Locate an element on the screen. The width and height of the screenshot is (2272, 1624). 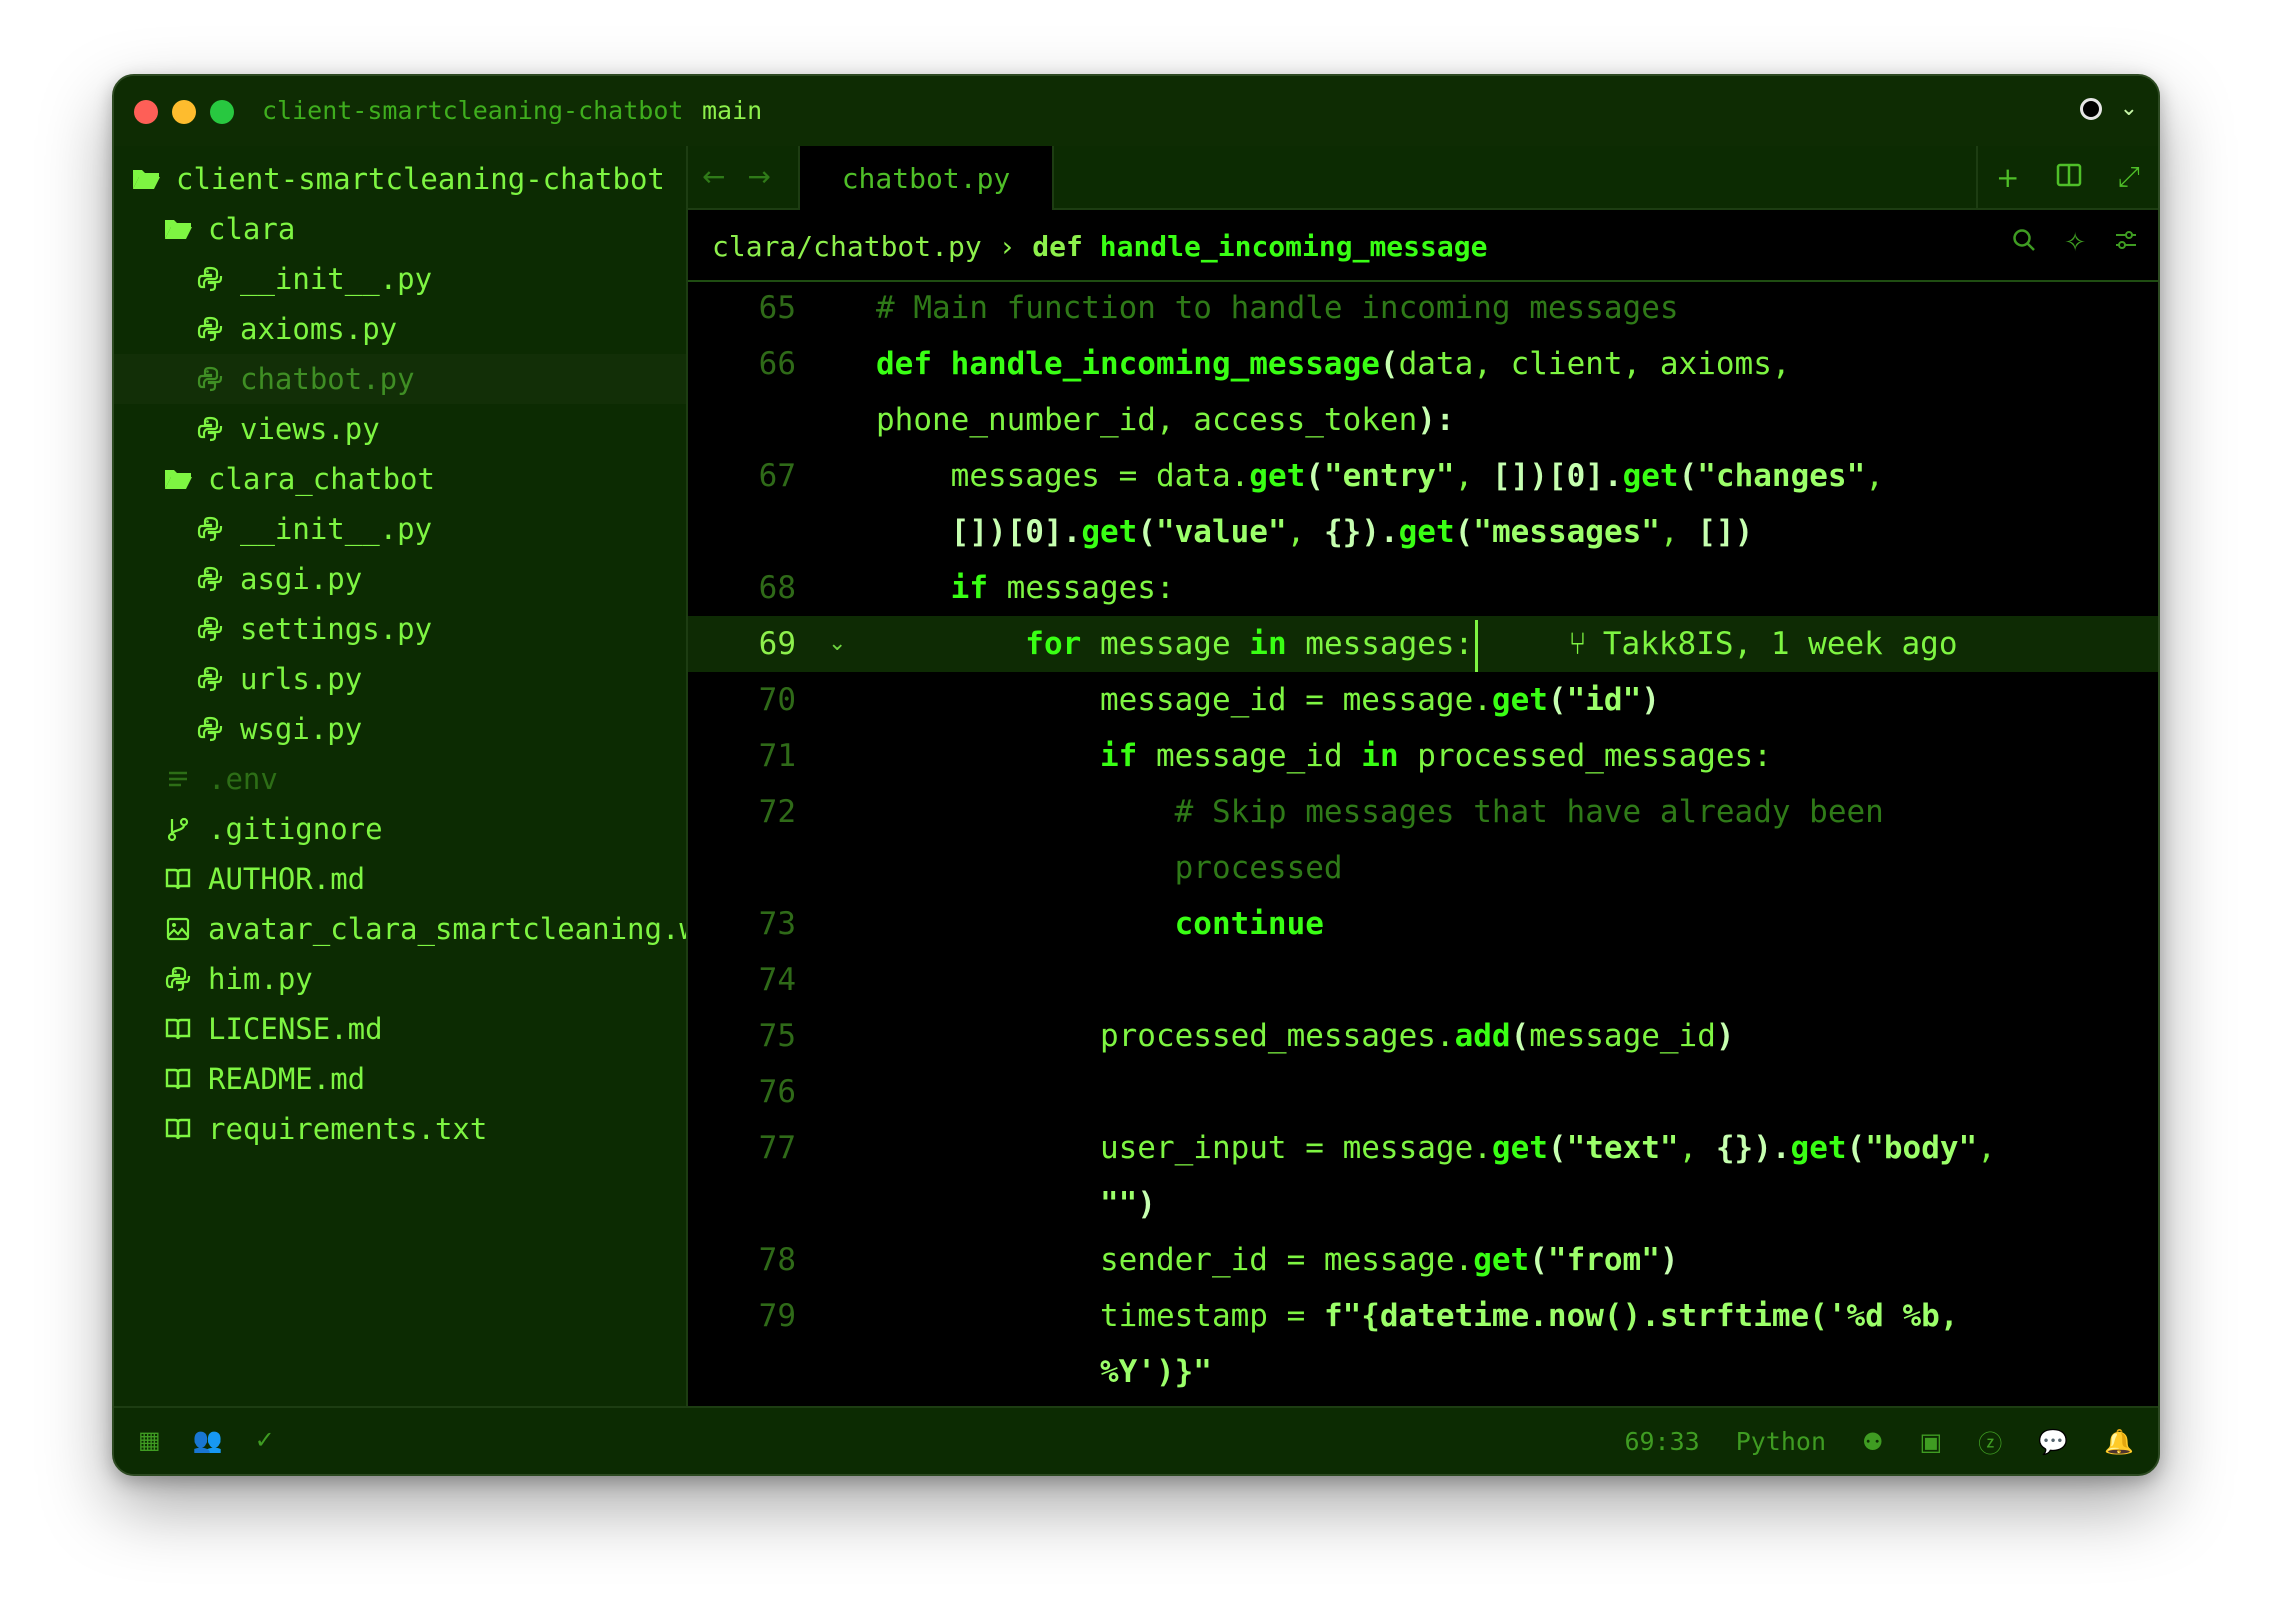
tab-bar: ← → chatbot.py + ⤢ is located at coordinates (1423, 178).